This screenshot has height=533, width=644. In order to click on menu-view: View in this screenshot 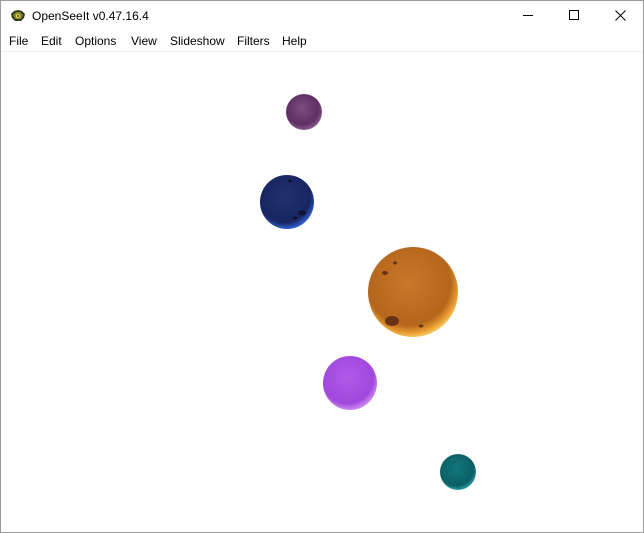, I will do `click(144, 41)`.